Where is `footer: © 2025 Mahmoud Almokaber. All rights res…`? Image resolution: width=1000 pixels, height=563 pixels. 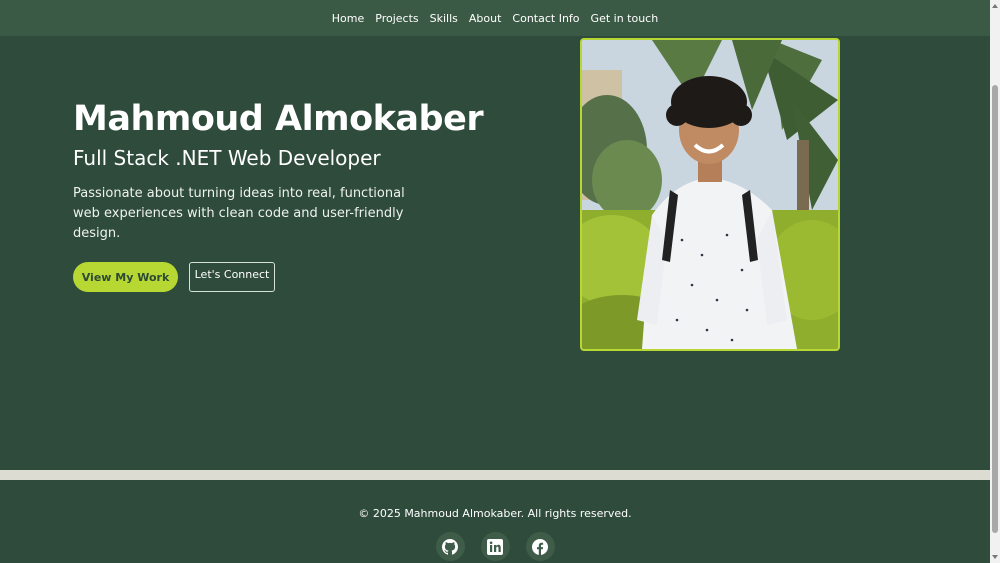
footer: © 2025 Mahmoud Almokaber. All rights res… is located at coordinates (495, 521).